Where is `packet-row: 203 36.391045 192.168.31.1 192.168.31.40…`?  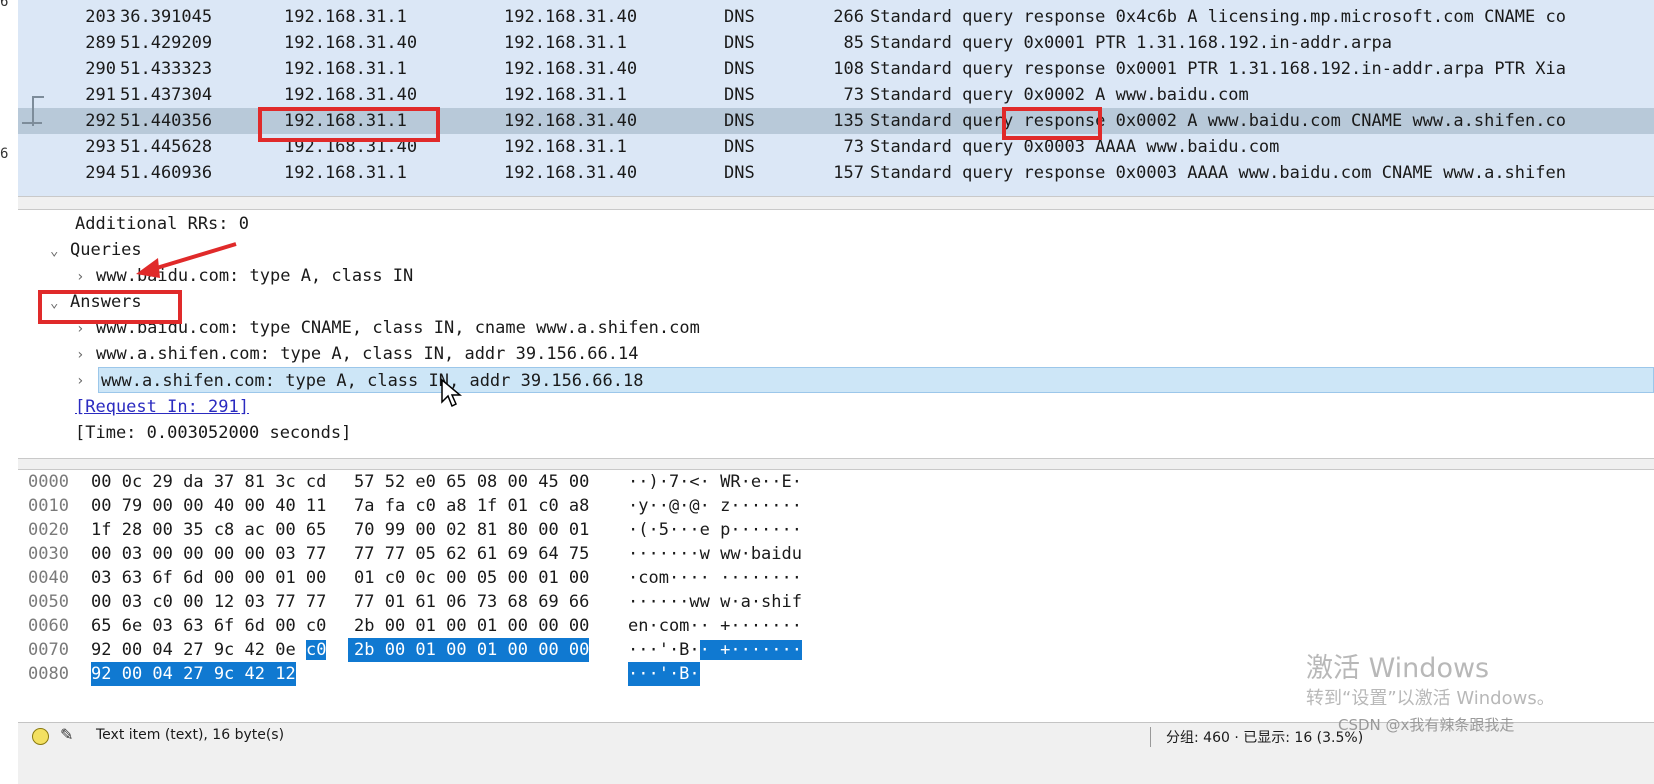
packet-row: 203 36.391045 192.168.31.1 192.168.31.40… is located at coordinates (836, 17).